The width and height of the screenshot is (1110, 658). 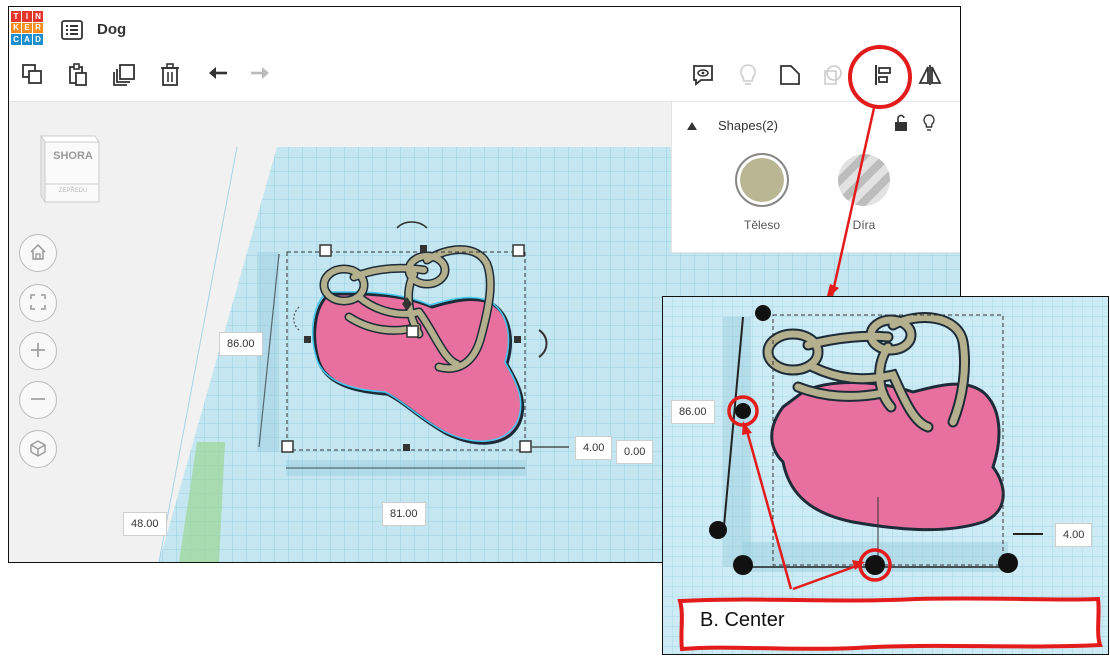 I want to click on logo-letter: N, so click(x=38, y=16).